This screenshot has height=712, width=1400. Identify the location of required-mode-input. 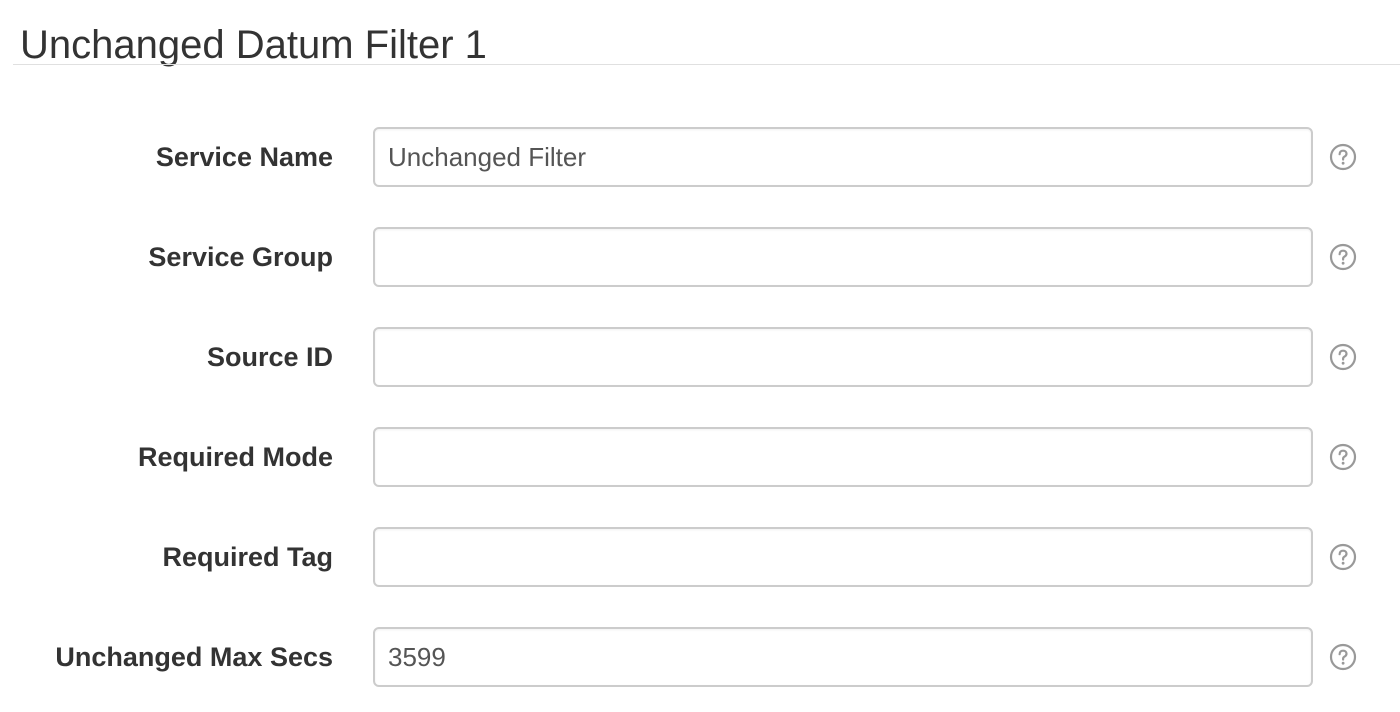
(843, 457).